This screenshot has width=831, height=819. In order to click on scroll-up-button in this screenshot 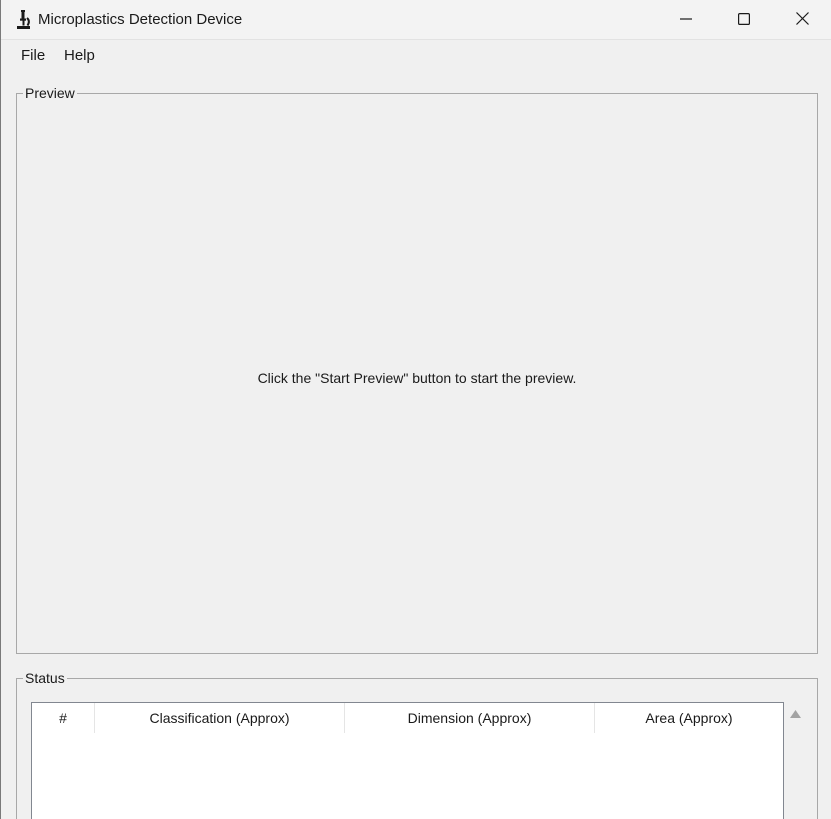, I will do `click(795, 713)`.